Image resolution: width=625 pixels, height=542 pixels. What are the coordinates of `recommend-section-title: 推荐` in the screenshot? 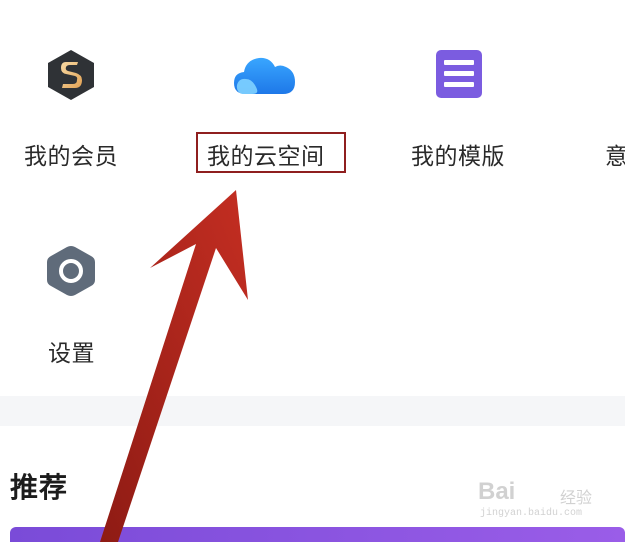 It's located at (39, 487).